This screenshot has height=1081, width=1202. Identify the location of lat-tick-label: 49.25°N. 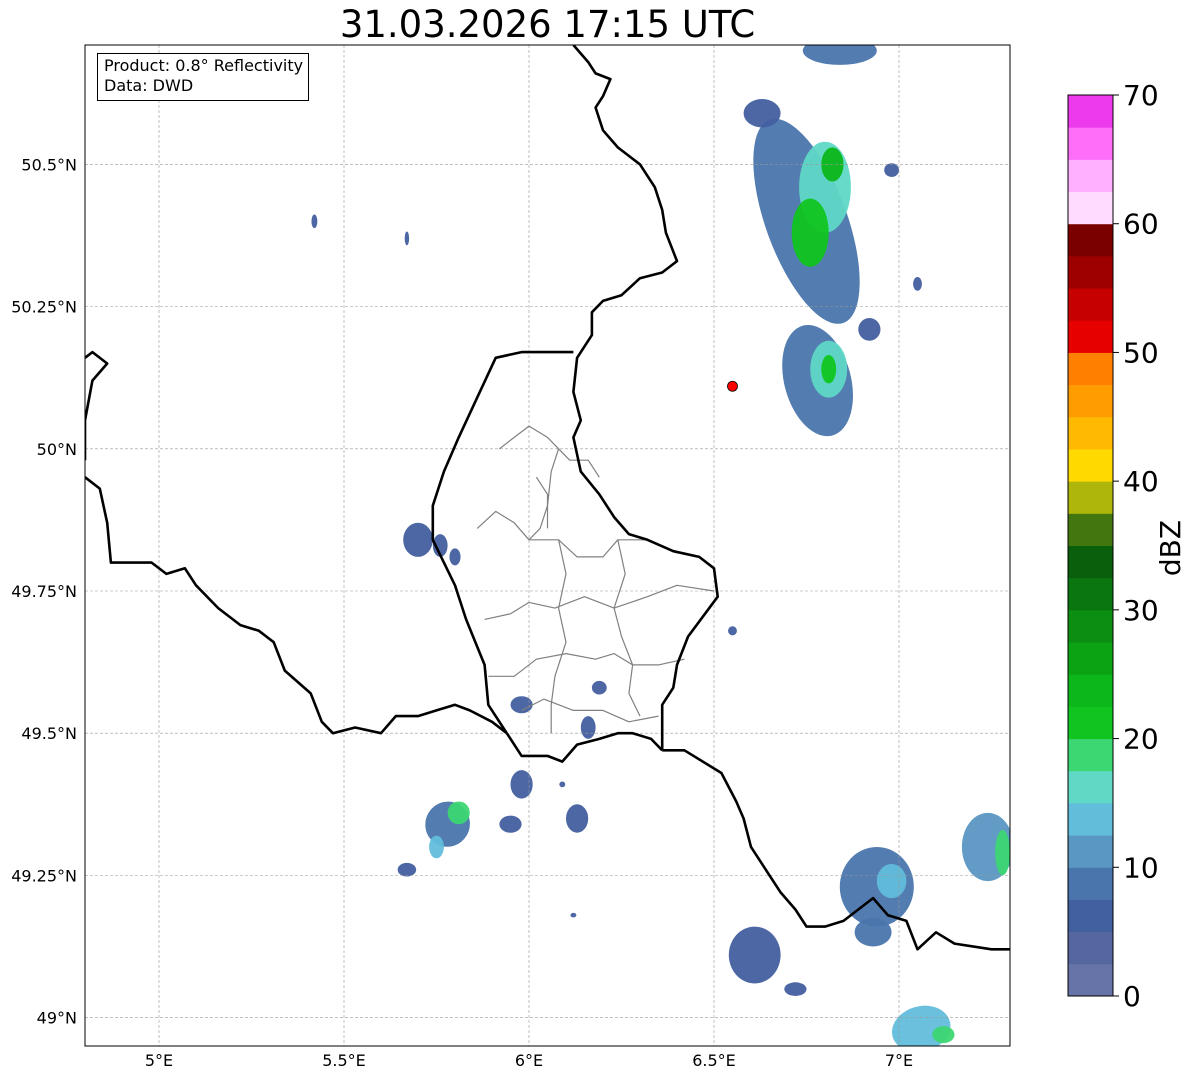
(44, 875).